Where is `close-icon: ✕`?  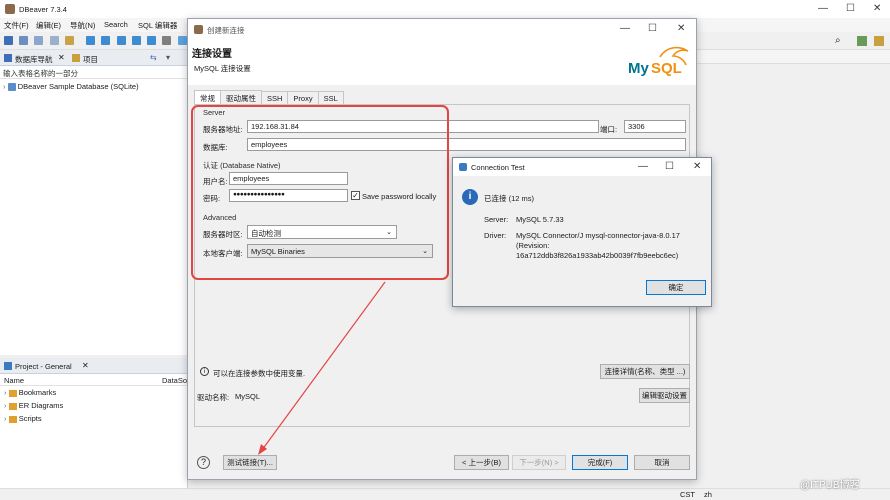
close-icon: ✕ is located at coordinates (697, 166).